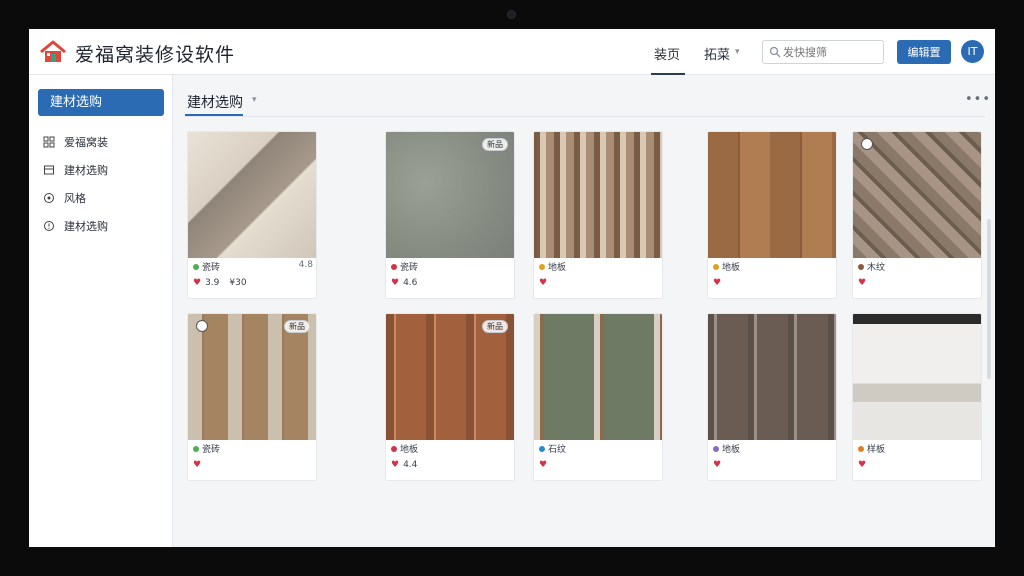 Image resolution: width=1024 pixels, height=576 pixels. I want to click on sidebar-item-active: 建材选购, so click(101, 102).